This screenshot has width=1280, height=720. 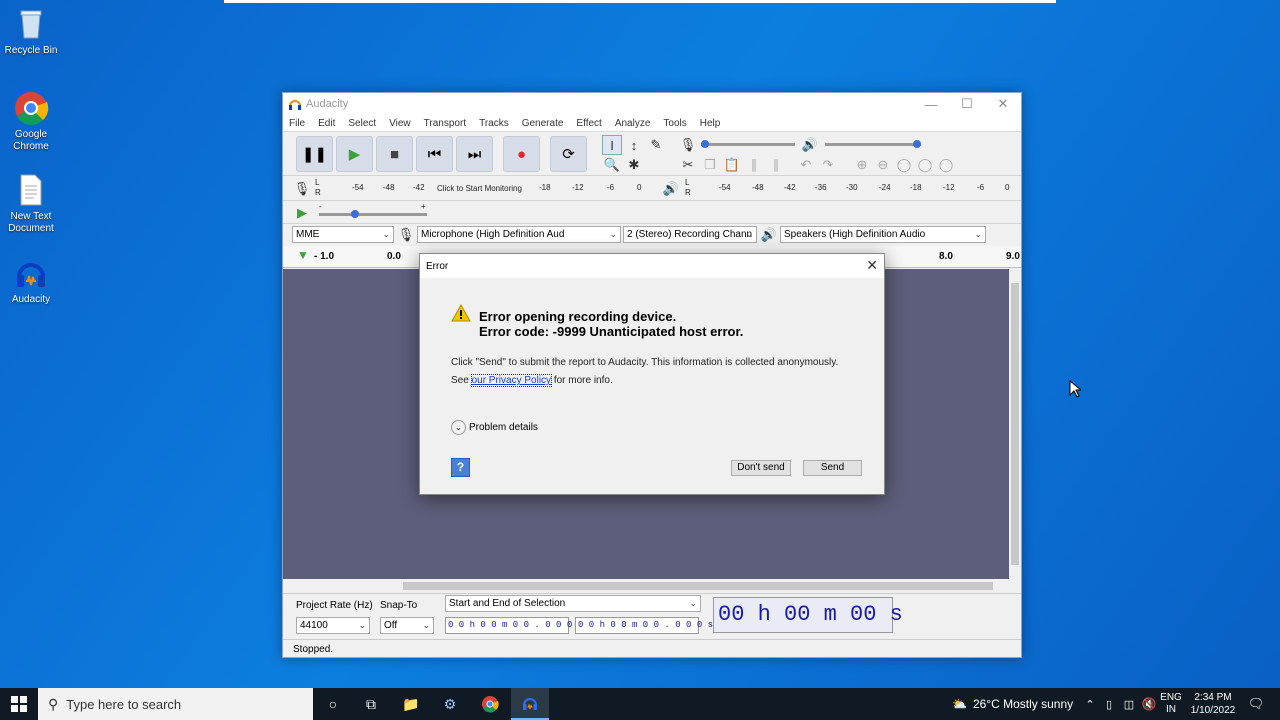 I want to click on loop-button: ⟳, so click(x=568, y=154).